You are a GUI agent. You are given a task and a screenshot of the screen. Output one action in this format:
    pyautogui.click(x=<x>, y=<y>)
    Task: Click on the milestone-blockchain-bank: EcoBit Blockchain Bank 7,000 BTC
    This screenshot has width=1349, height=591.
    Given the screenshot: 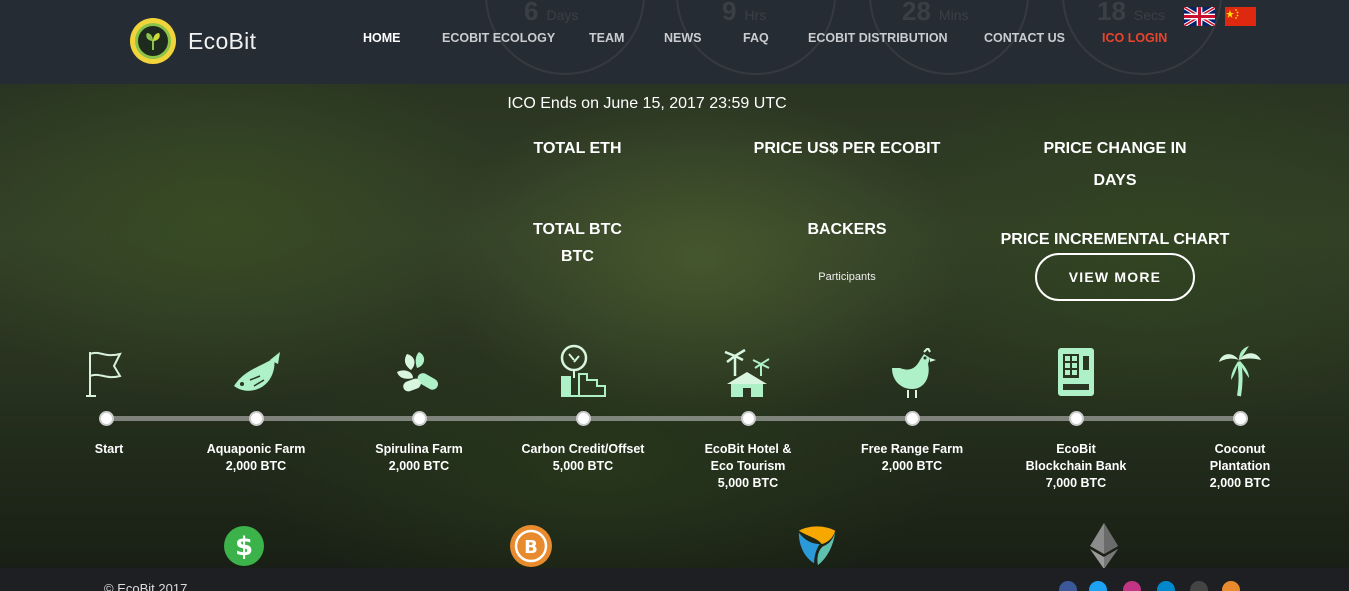 What is the action you would take?
    pyautogui.click(x=1076, y=416)
    